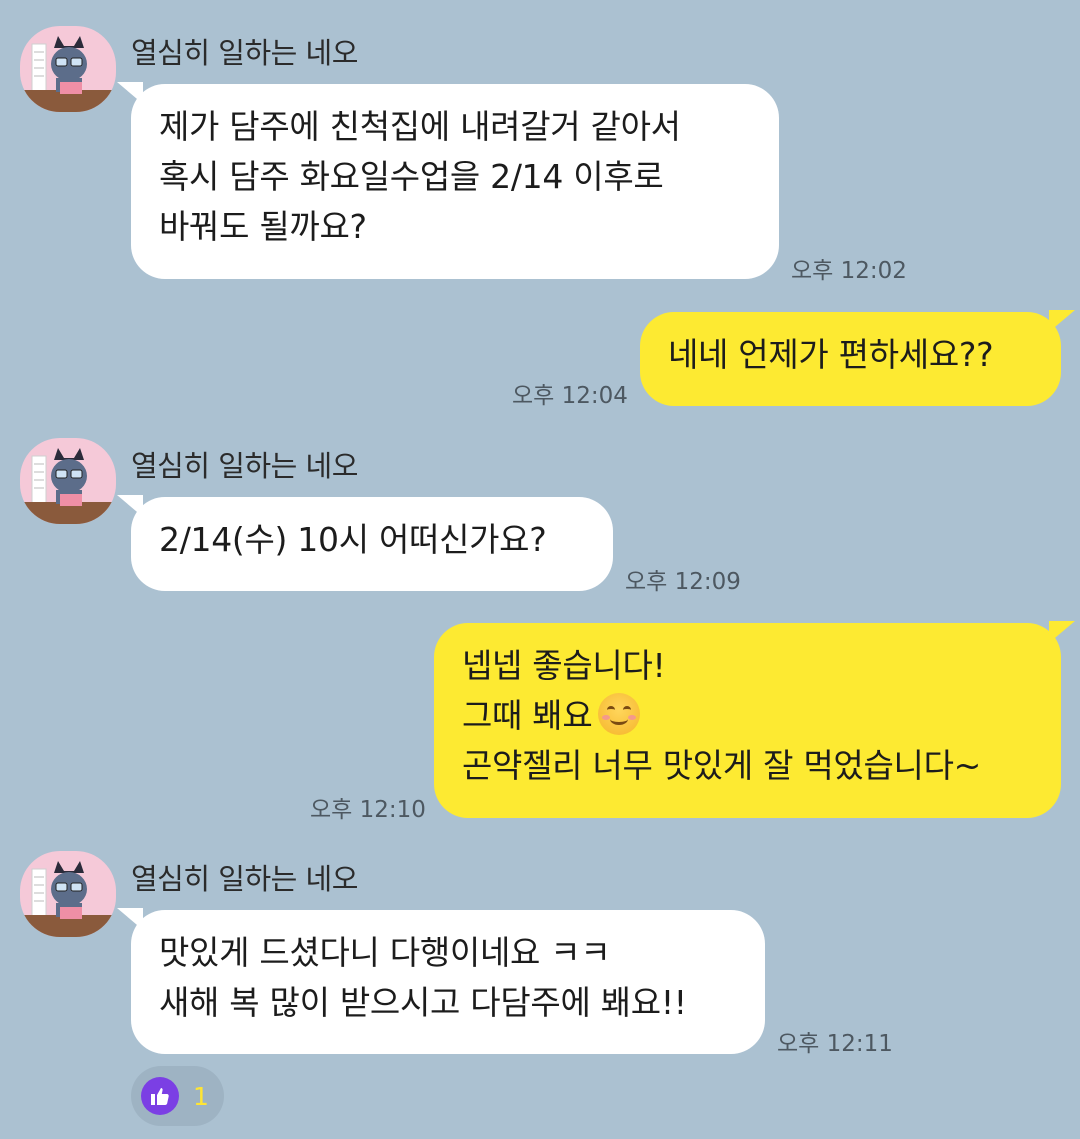 The height and width of the screenshot is (1139, 1080). I want to click on thumbs-up-icon, so click(160, 1096).